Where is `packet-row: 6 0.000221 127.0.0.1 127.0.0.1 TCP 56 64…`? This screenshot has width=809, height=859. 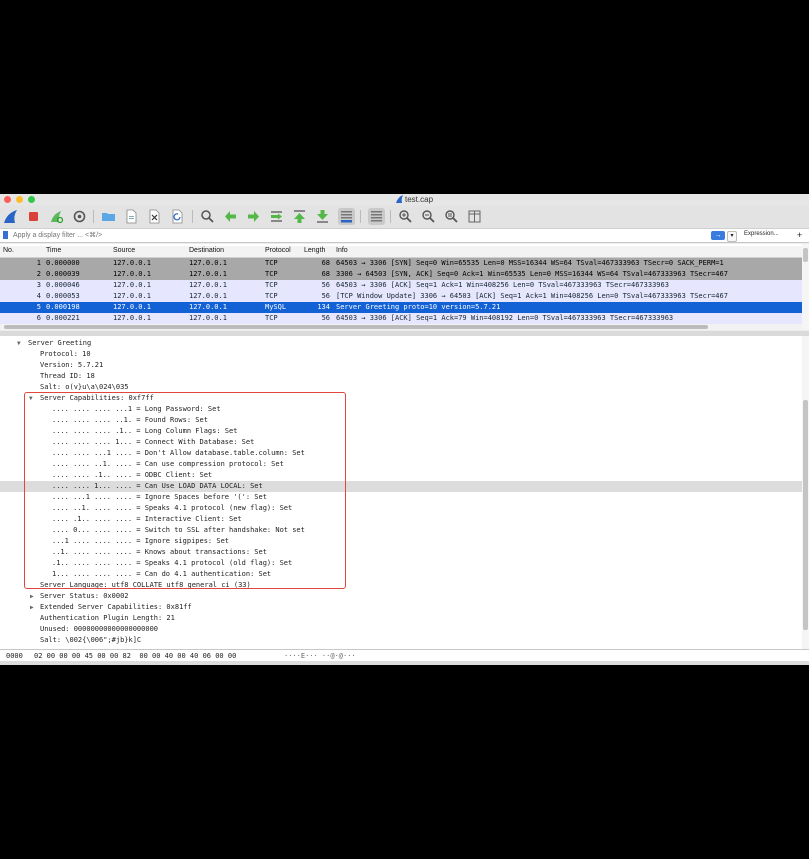
packet-row: 6 0.000221 127.0.0.1 127.0.0.1 TCP 56 64… is located at coordinates (401, 318).